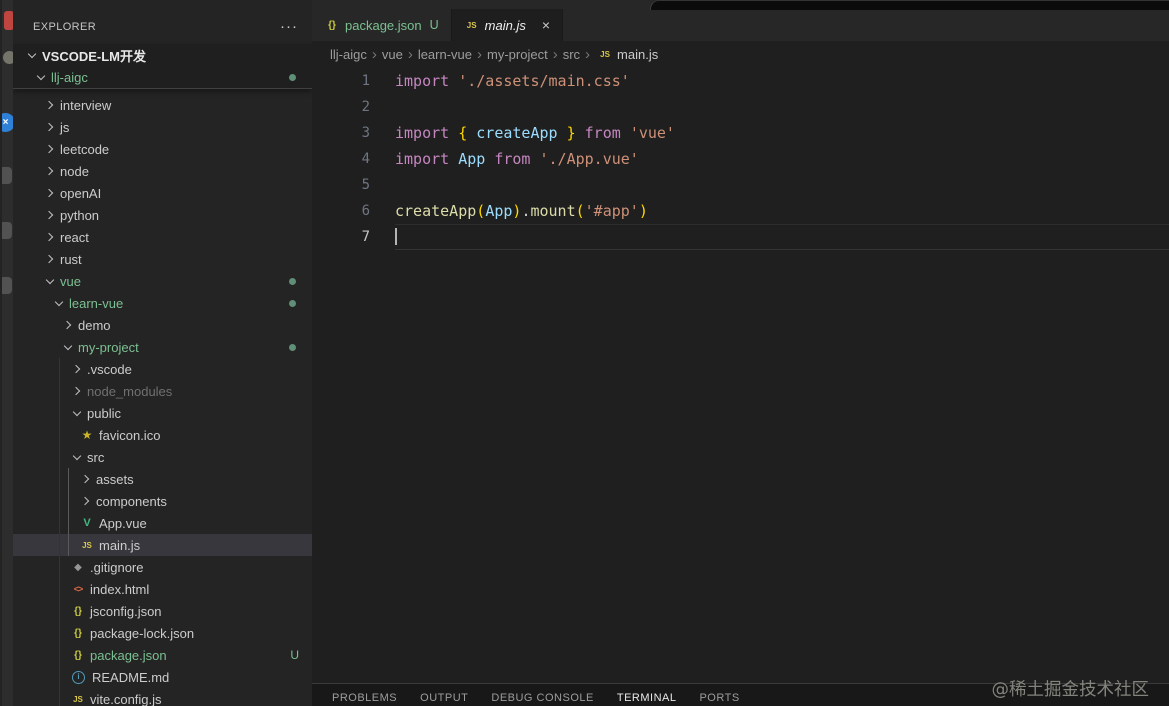 The height and width of the screenshot is (706, 1169). Describe the element at coordinates (566, 133) in the screenshot. I see `token-br: }` at that location.